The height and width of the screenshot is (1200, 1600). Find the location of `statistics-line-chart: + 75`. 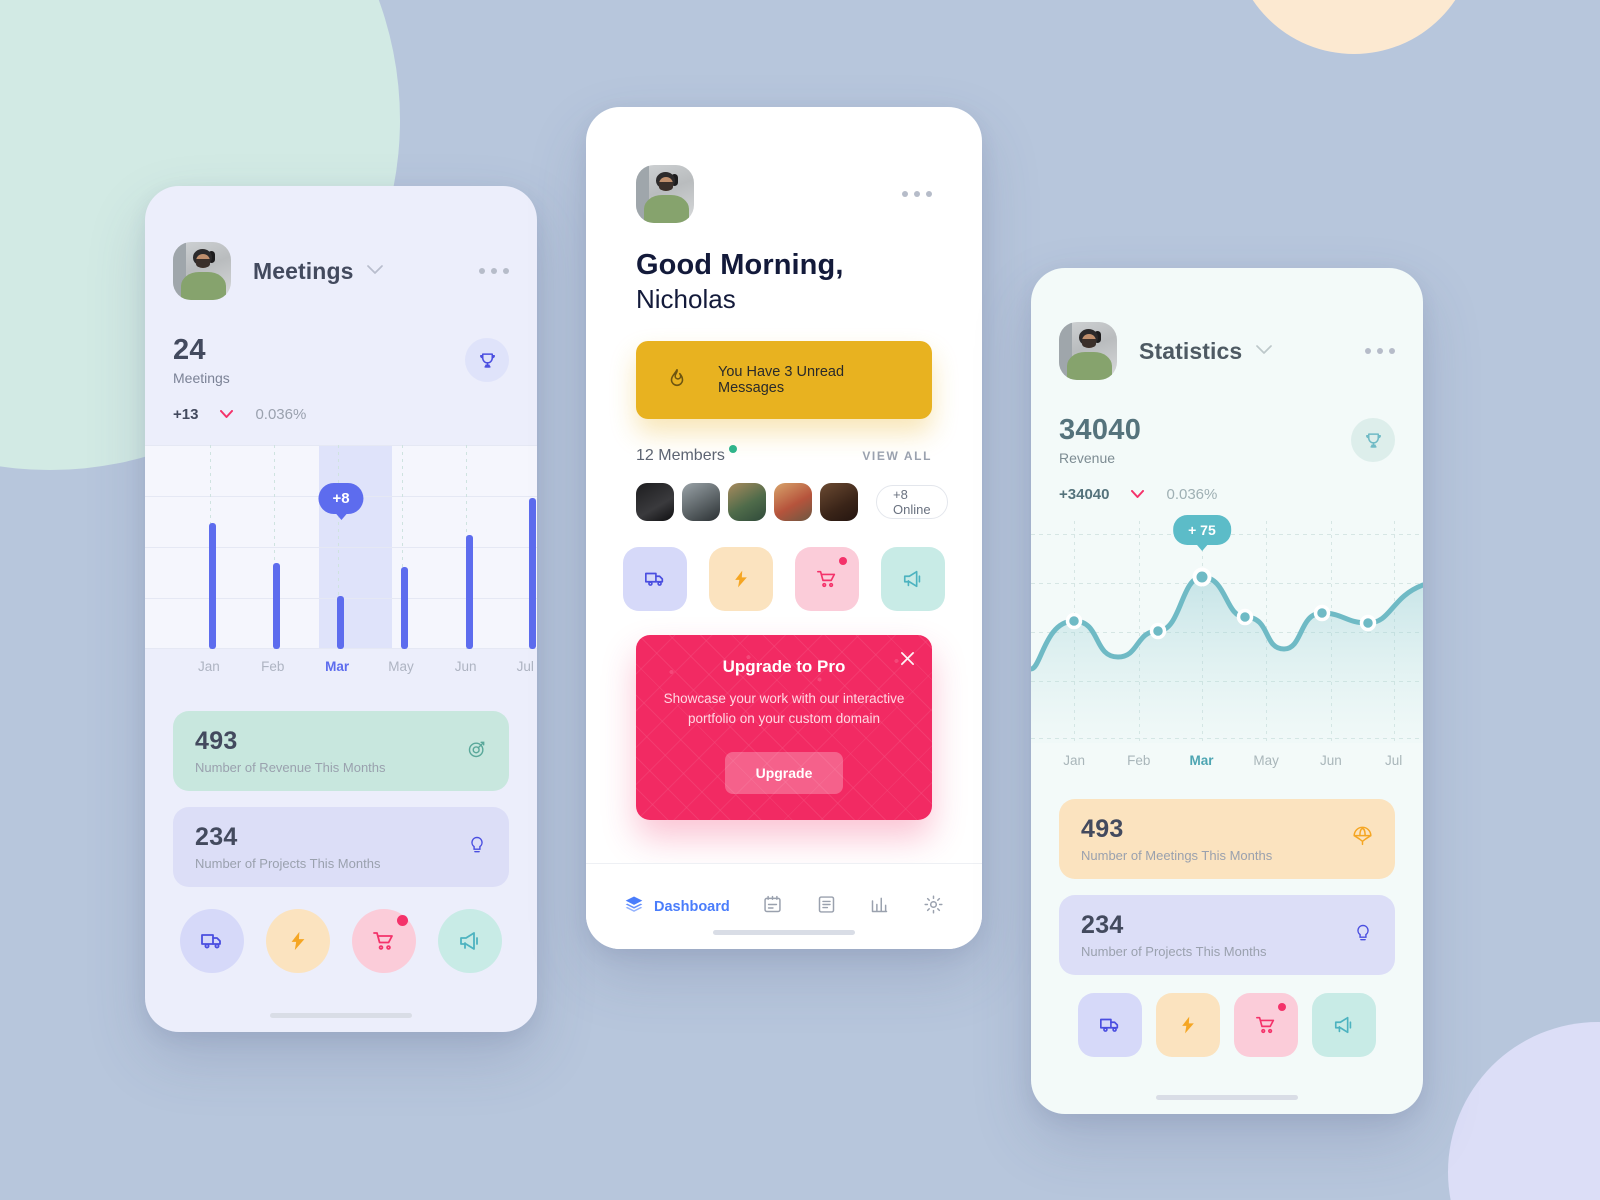

statistics-line-chart: + 75 is located at coordinates (1227, 629).